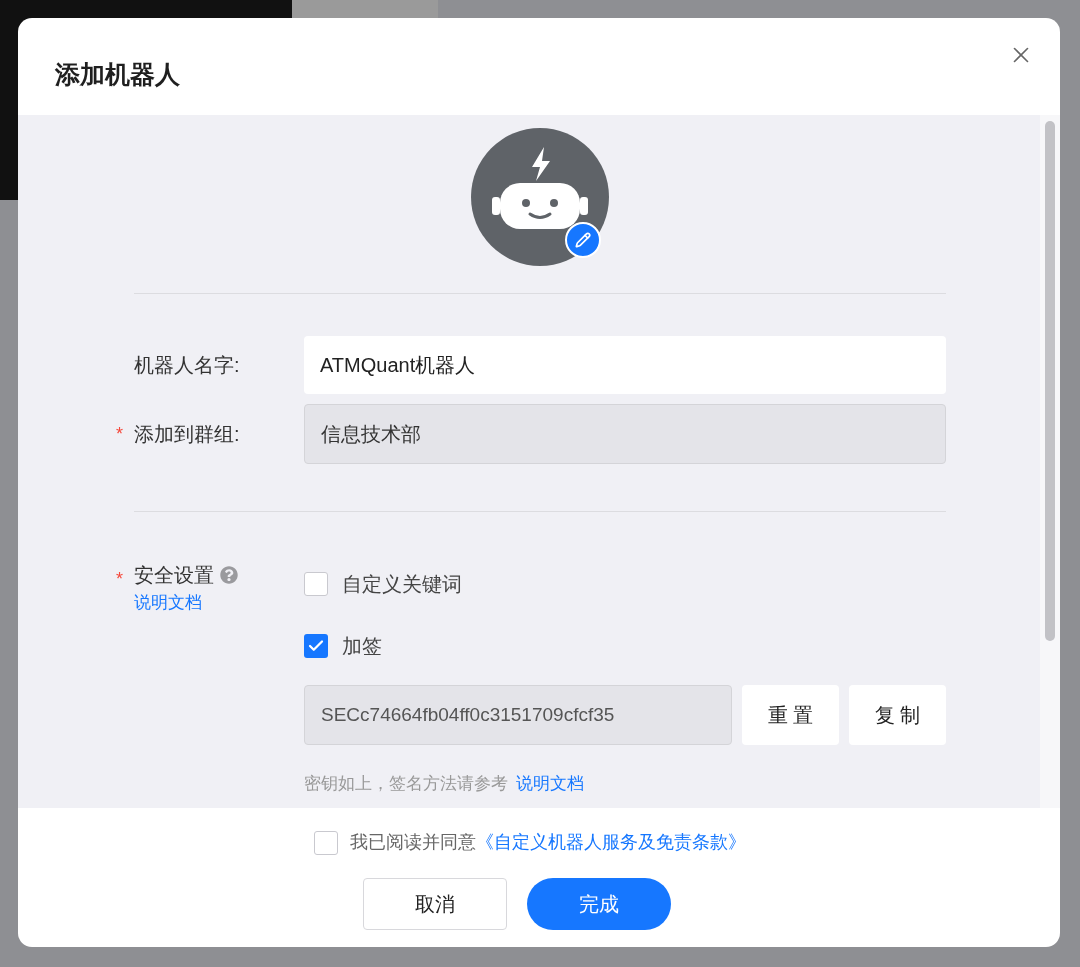  What do you see at coordinates (435, 904) in the screenshot?
I see `cancel-button: 取消` at bounding box center [435, 904].